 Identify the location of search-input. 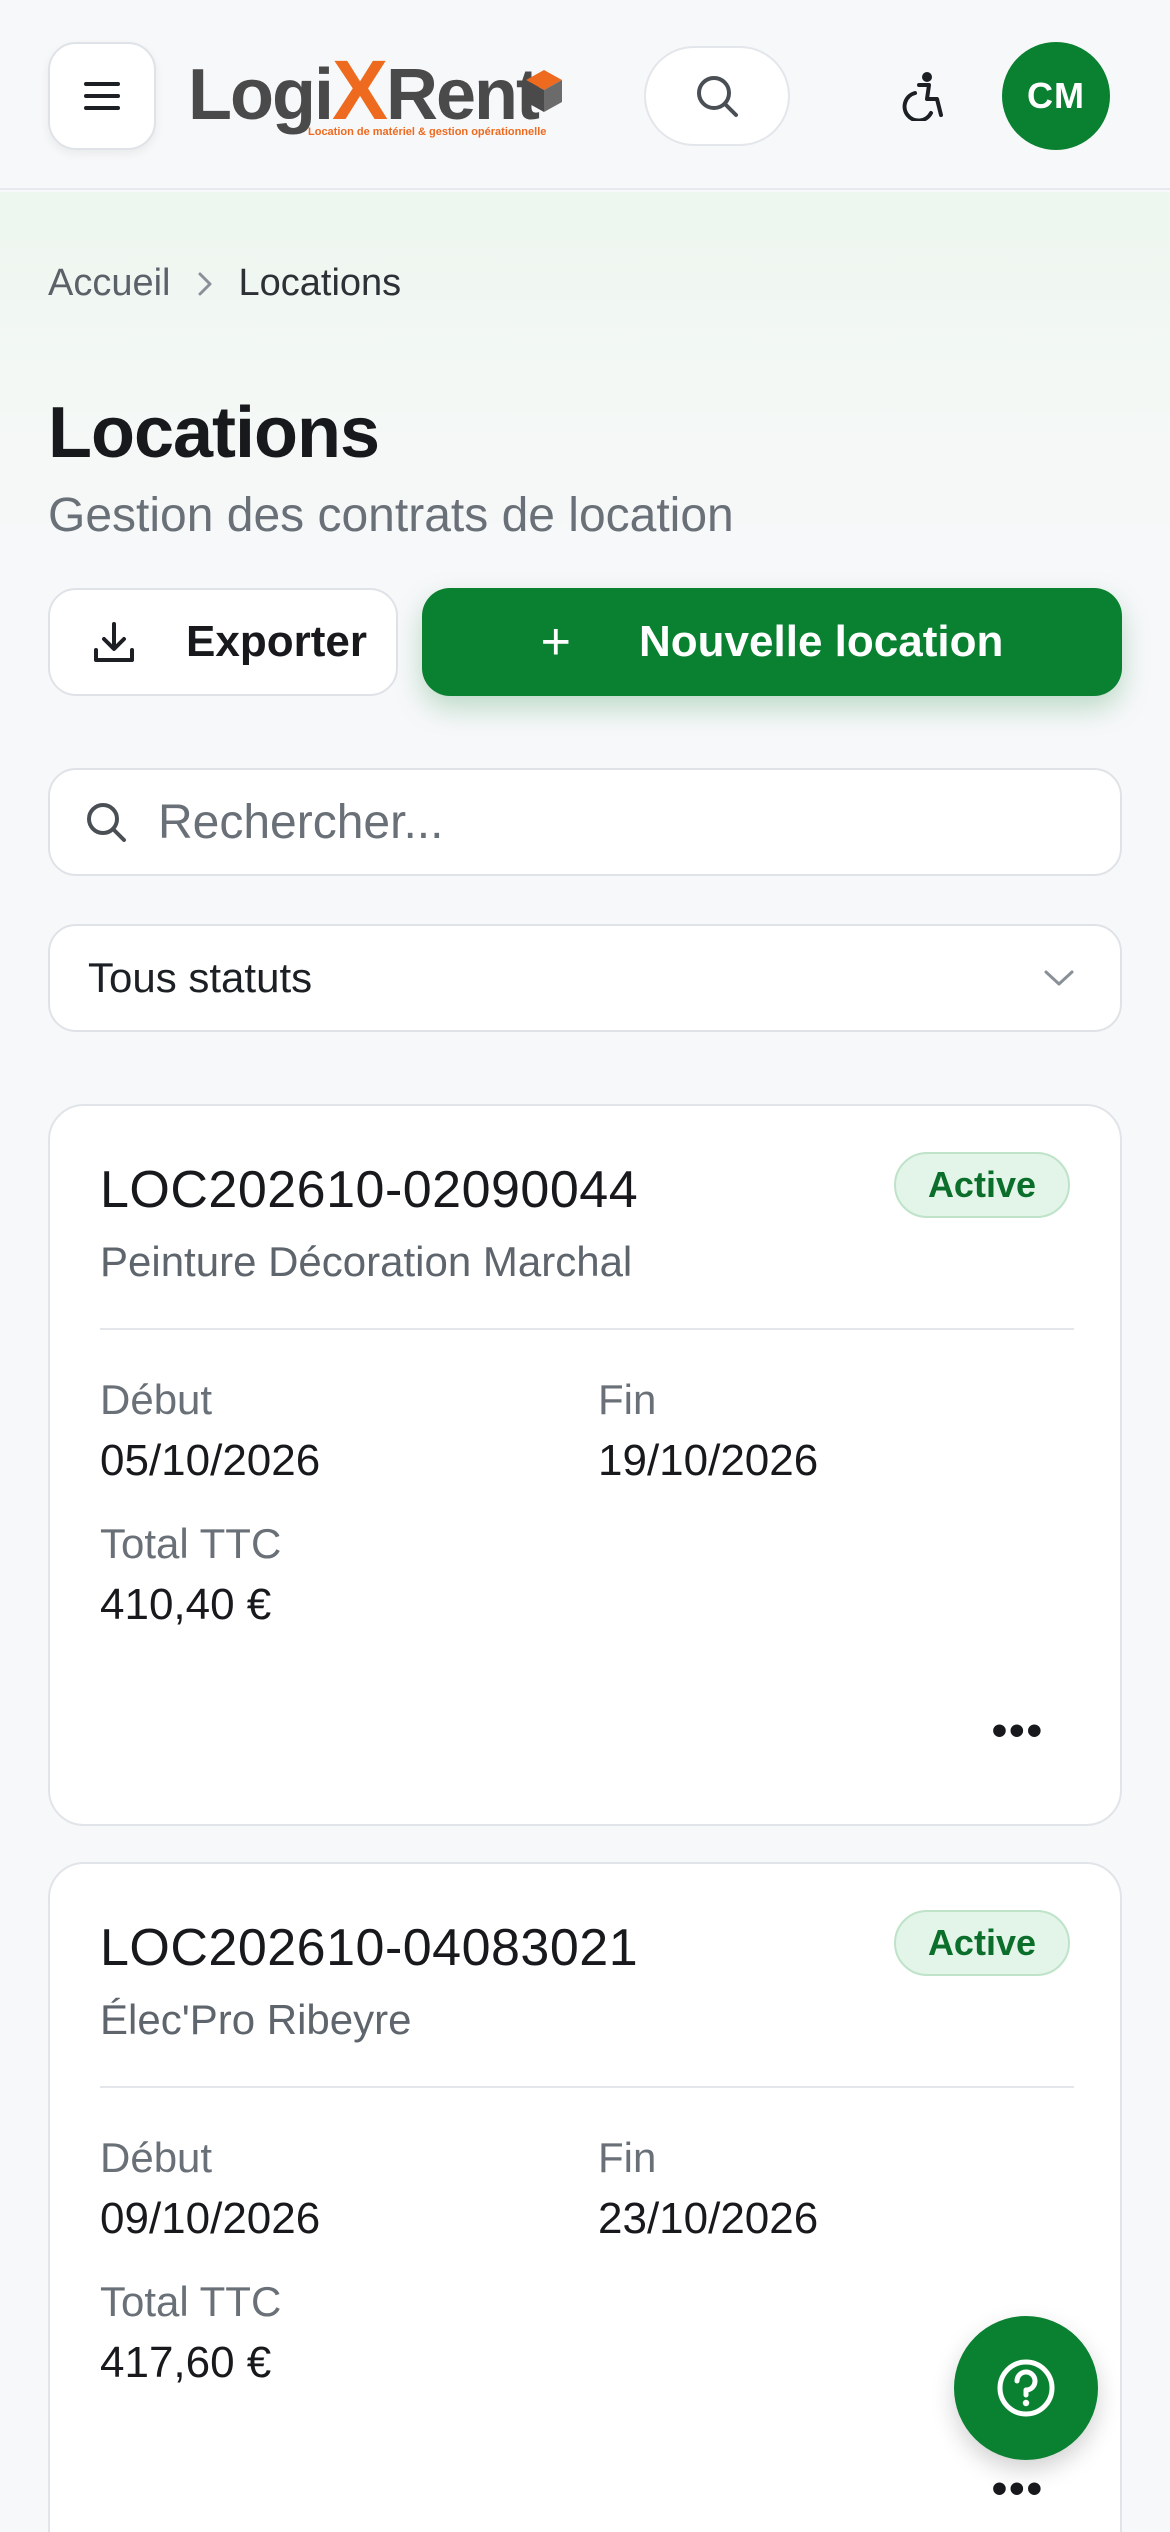
(598, 822).